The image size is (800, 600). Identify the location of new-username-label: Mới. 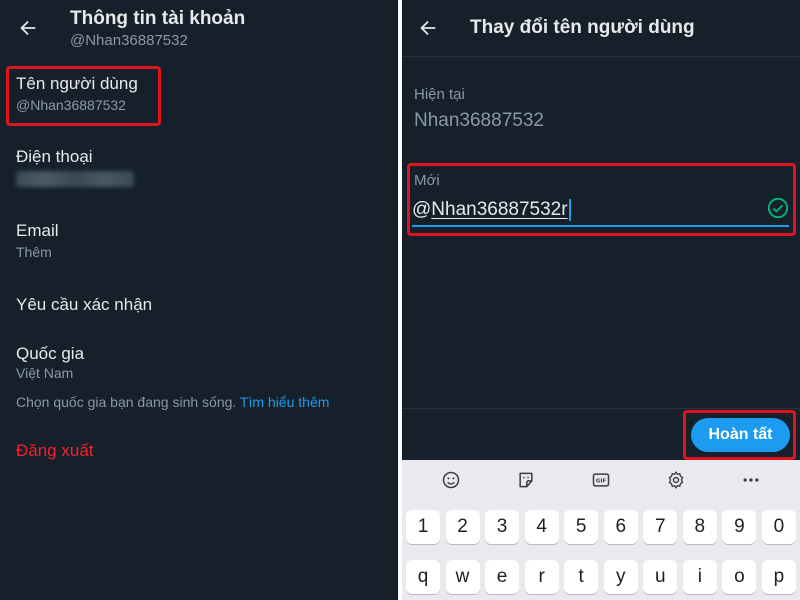
(427, 180).